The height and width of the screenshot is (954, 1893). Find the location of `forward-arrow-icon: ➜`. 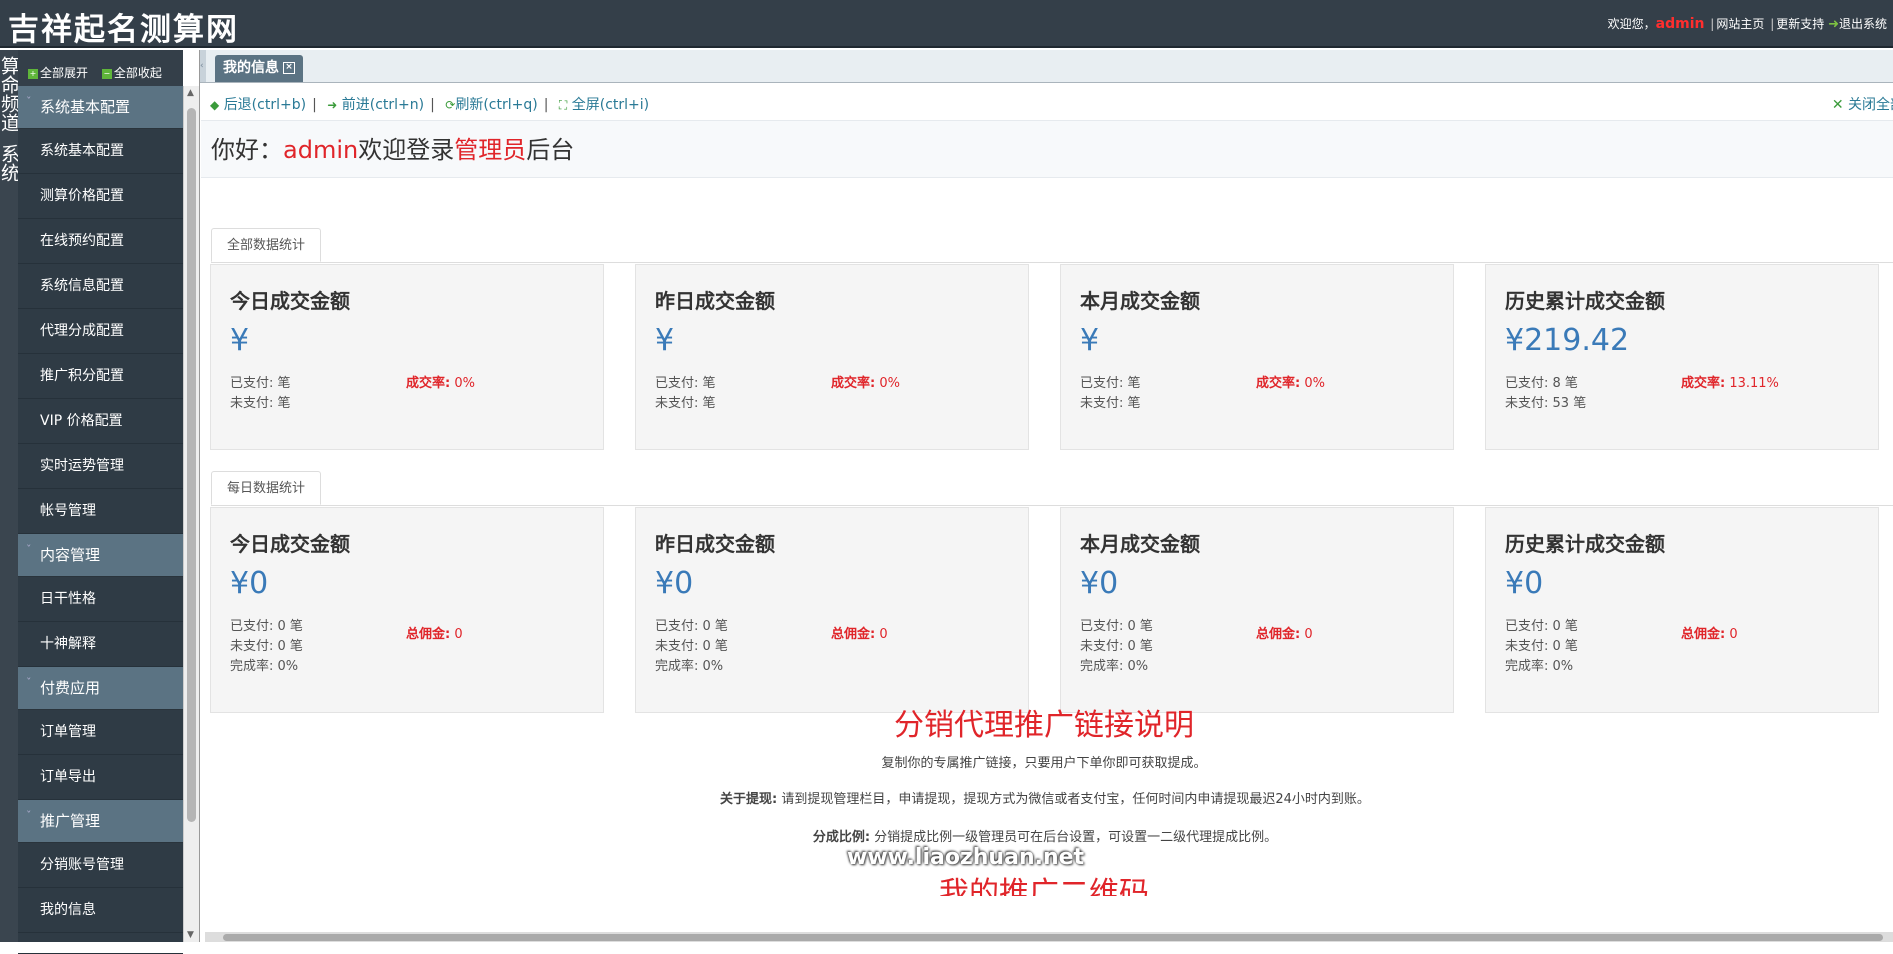

forward-arrow-icon: ➜ is located at coordinates (332, 105).